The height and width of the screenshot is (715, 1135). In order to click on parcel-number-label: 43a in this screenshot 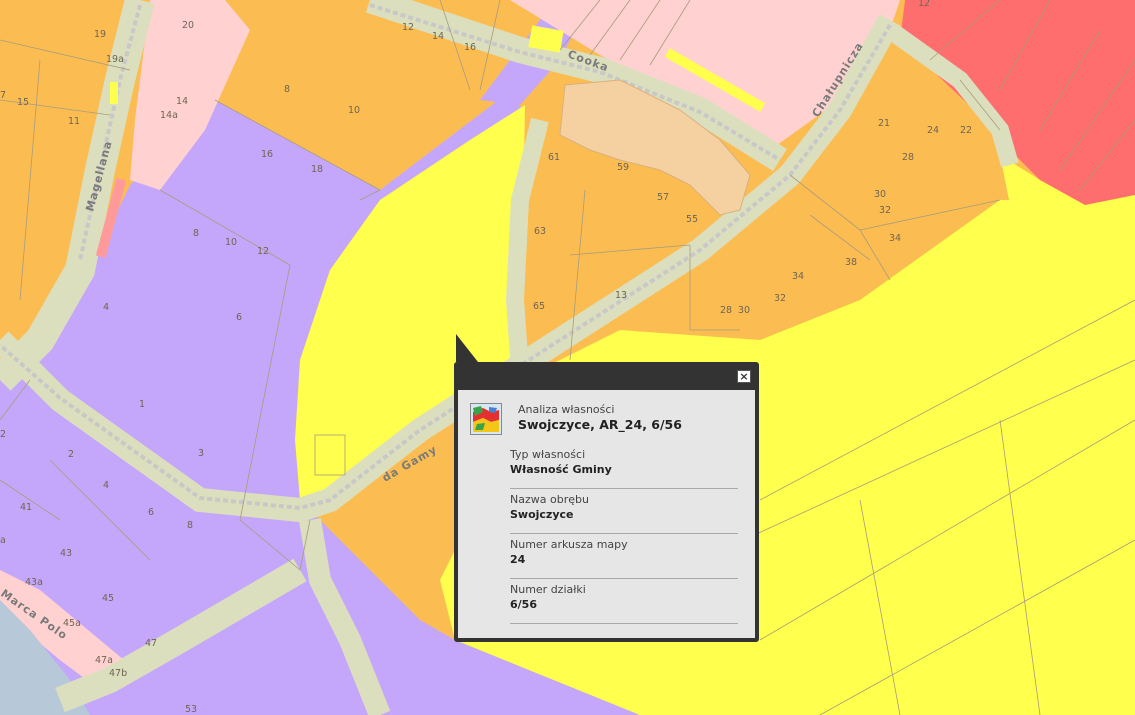, I will do `click(34, 582)`.